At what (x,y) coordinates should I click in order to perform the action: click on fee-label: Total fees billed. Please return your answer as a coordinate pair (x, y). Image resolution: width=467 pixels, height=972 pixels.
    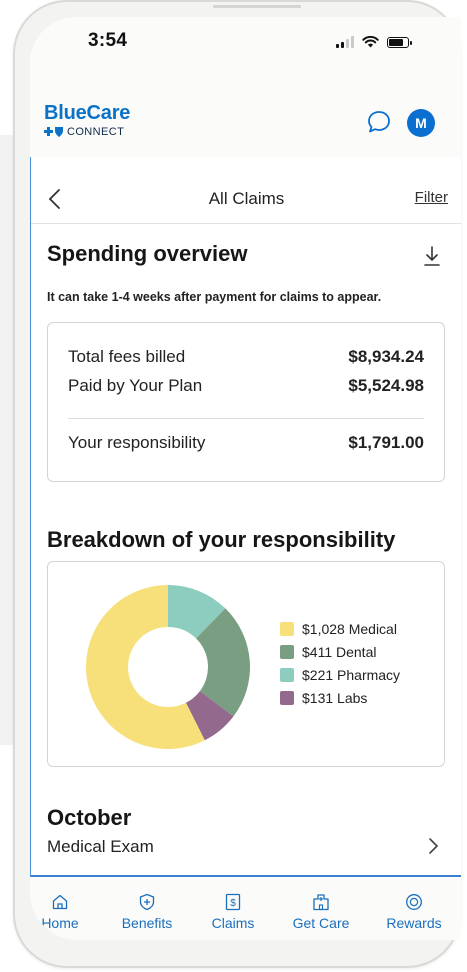
    Looking at the image, I should click on (127, 356).